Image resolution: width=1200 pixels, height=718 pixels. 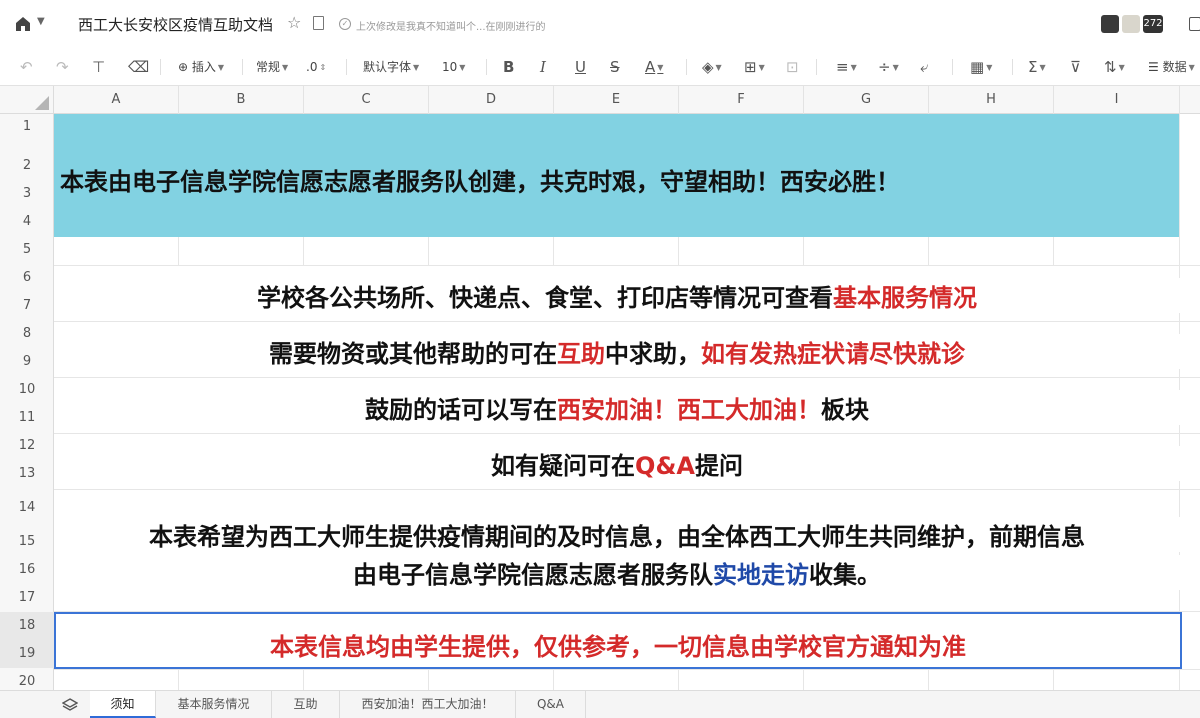 What do you see at coordinates (27, 541) in the screenshot?
I see `row-header-15: 15` at bounding box center [27, 541].